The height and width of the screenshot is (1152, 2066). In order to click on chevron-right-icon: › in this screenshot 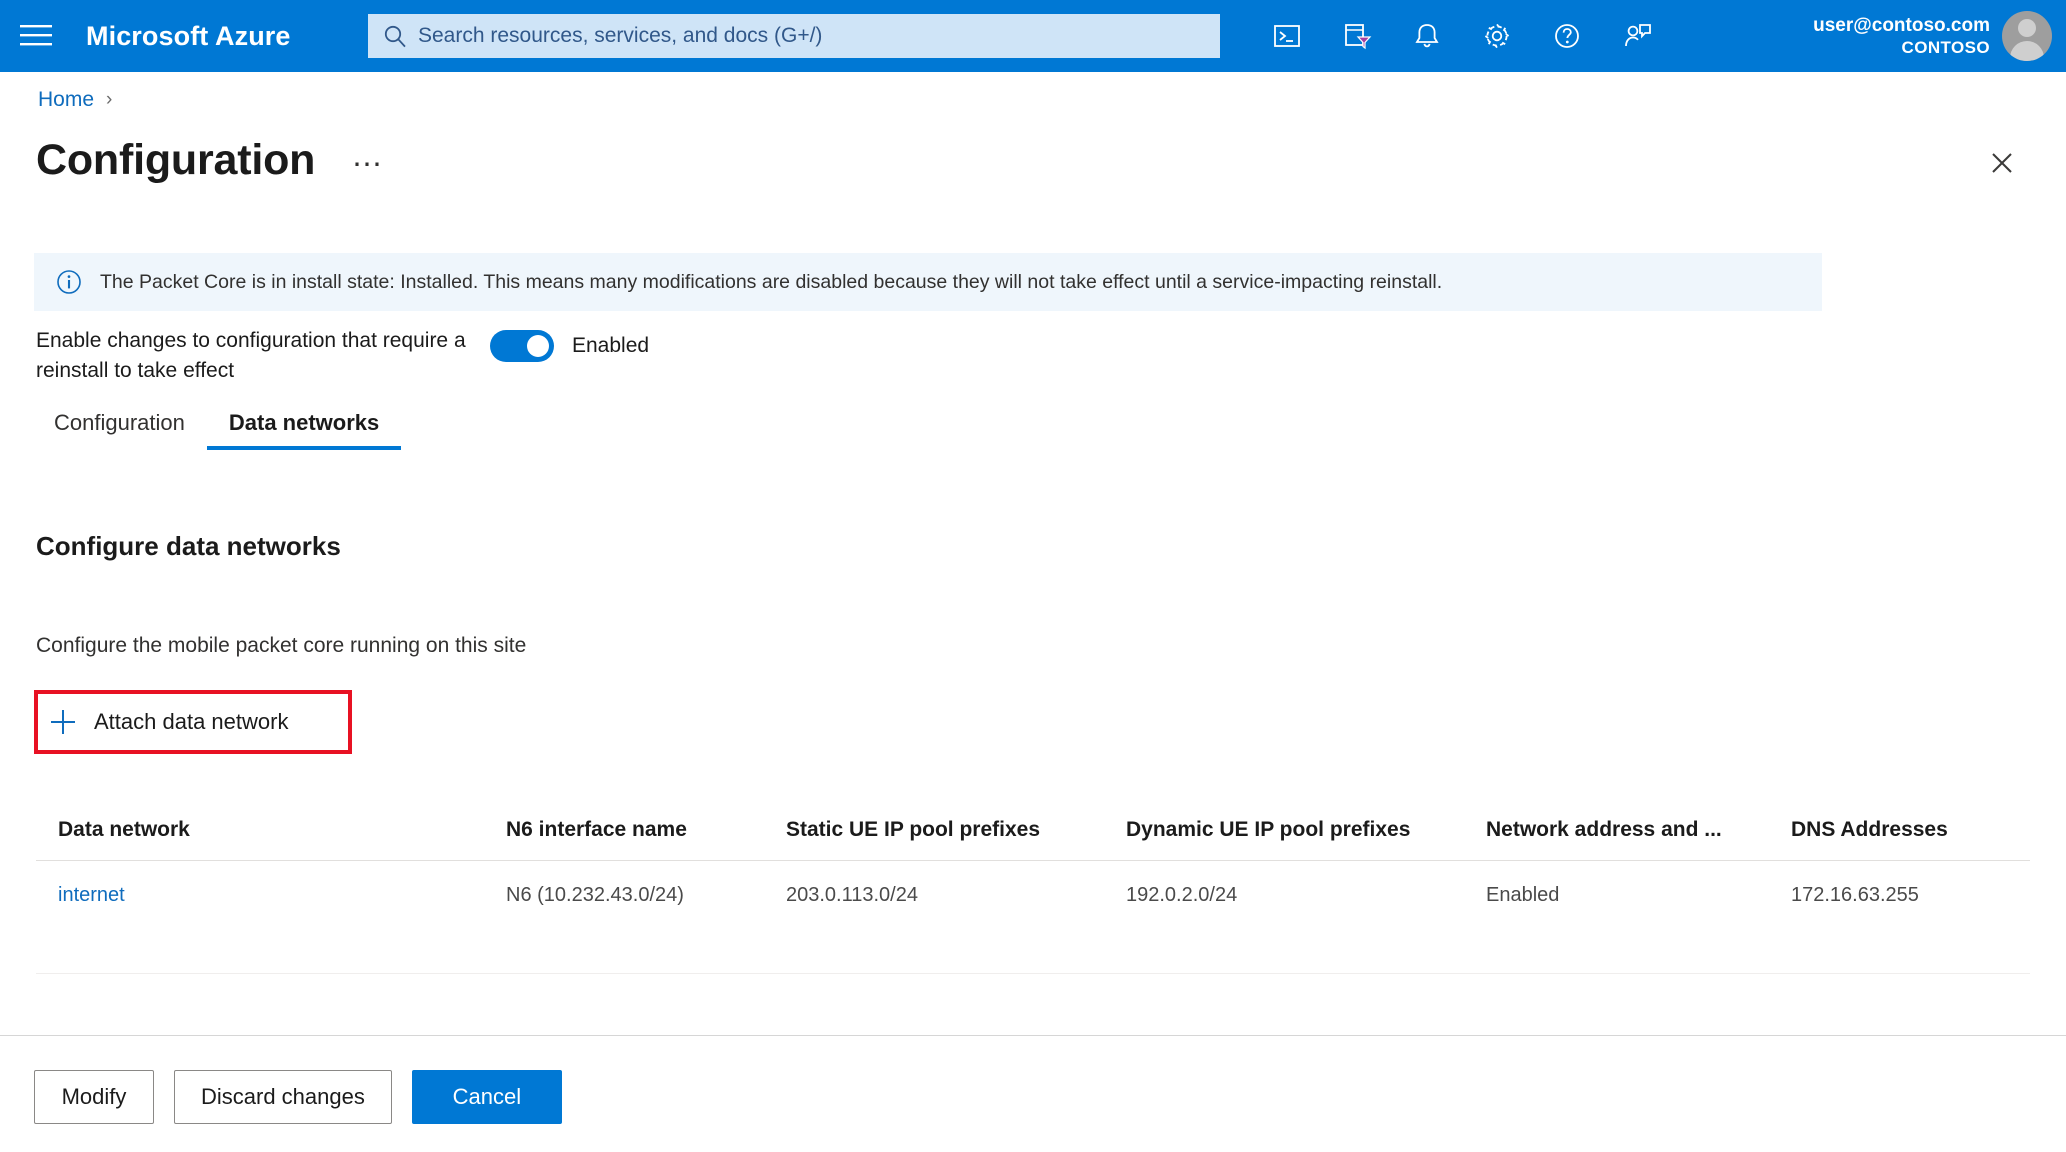, I will do `click(109, 99)`.